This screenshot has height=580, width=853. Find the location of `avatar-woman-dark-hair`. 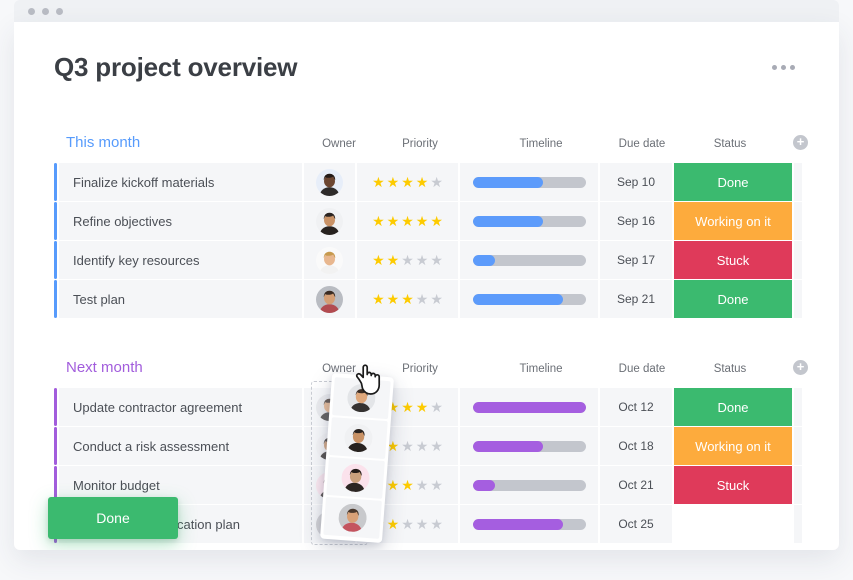

avatar-woman-dark-hair is located at coordinates (329, 182).